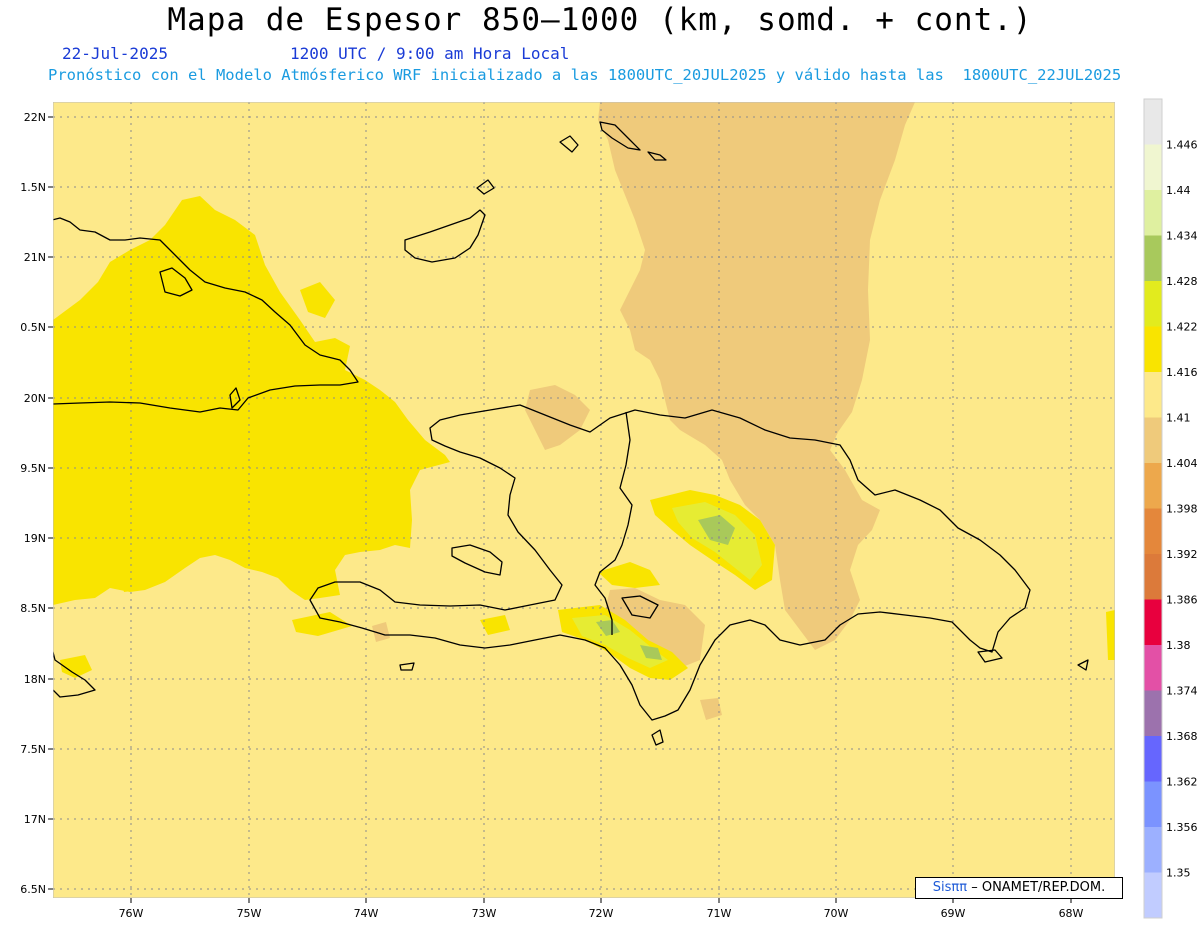 Image resolution: width=1200 pixels, height=927 pixels. Describe the element at coordinates (35, 819) in the screenshot. I see `lat-tick-label: 17N` at that location.